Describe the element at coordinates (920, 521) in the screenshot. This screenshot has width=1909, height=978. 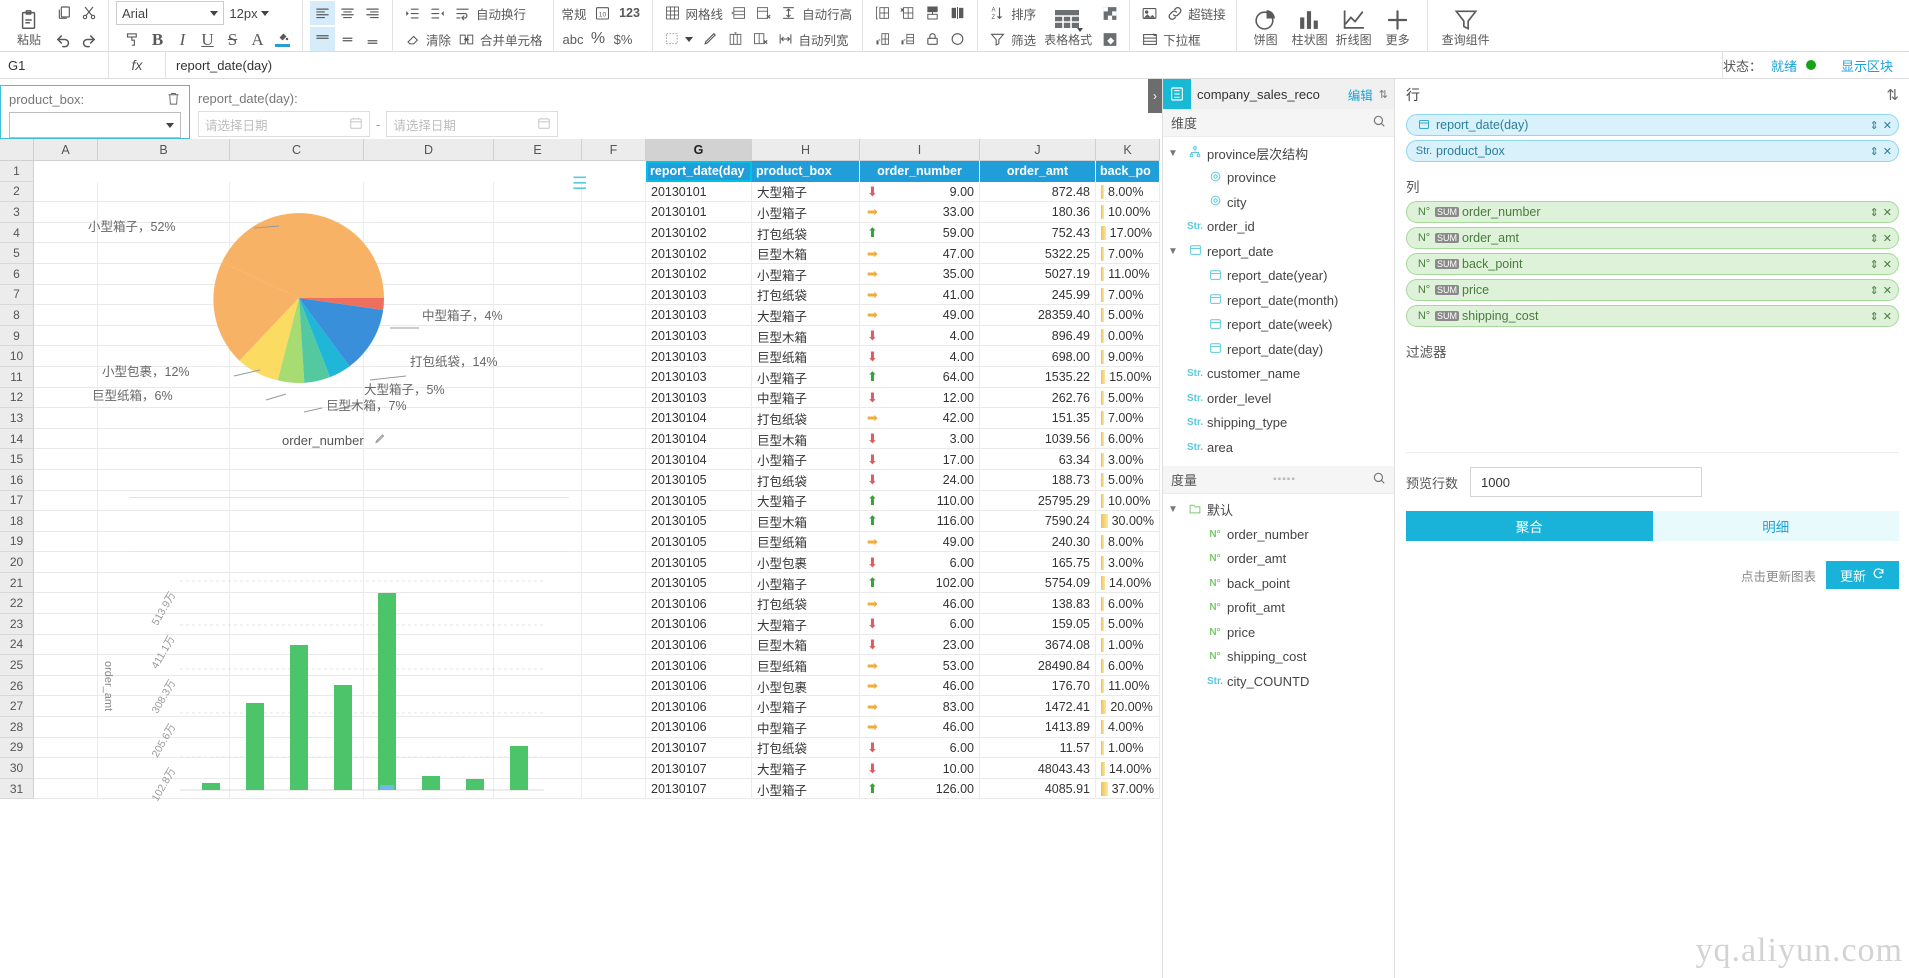
I see `cell-order-number: ⬆ 116.00` at that location.